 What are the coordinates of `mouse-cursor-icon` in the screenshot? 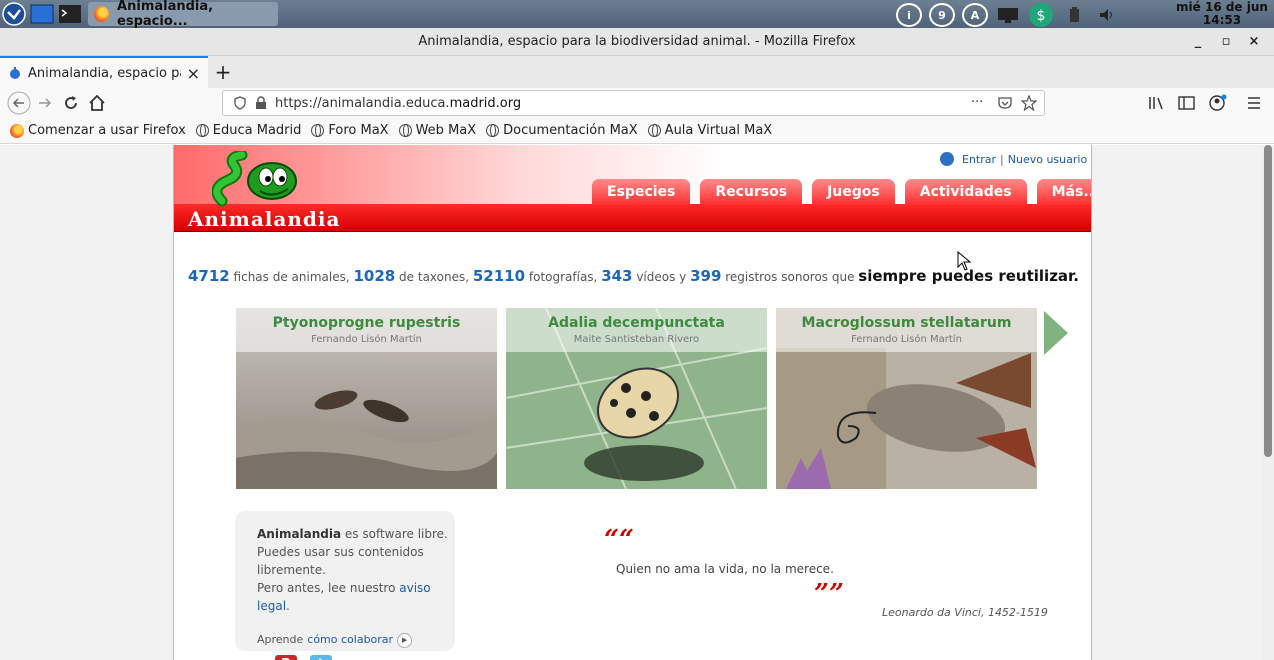 It's located at (964, 261).